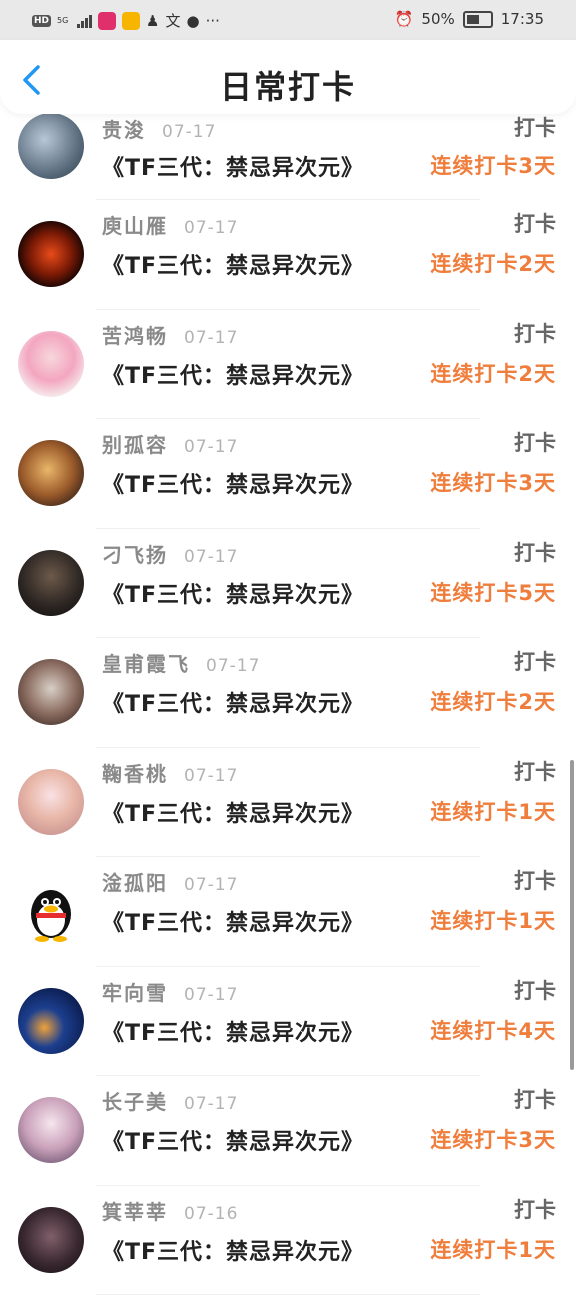 The height and width of the screenshot is (1295, 576). What do you see at coordinates (135, 1100) in the screenshot?
I see `user-name: 长子美` at bounding box center [135, 1100].